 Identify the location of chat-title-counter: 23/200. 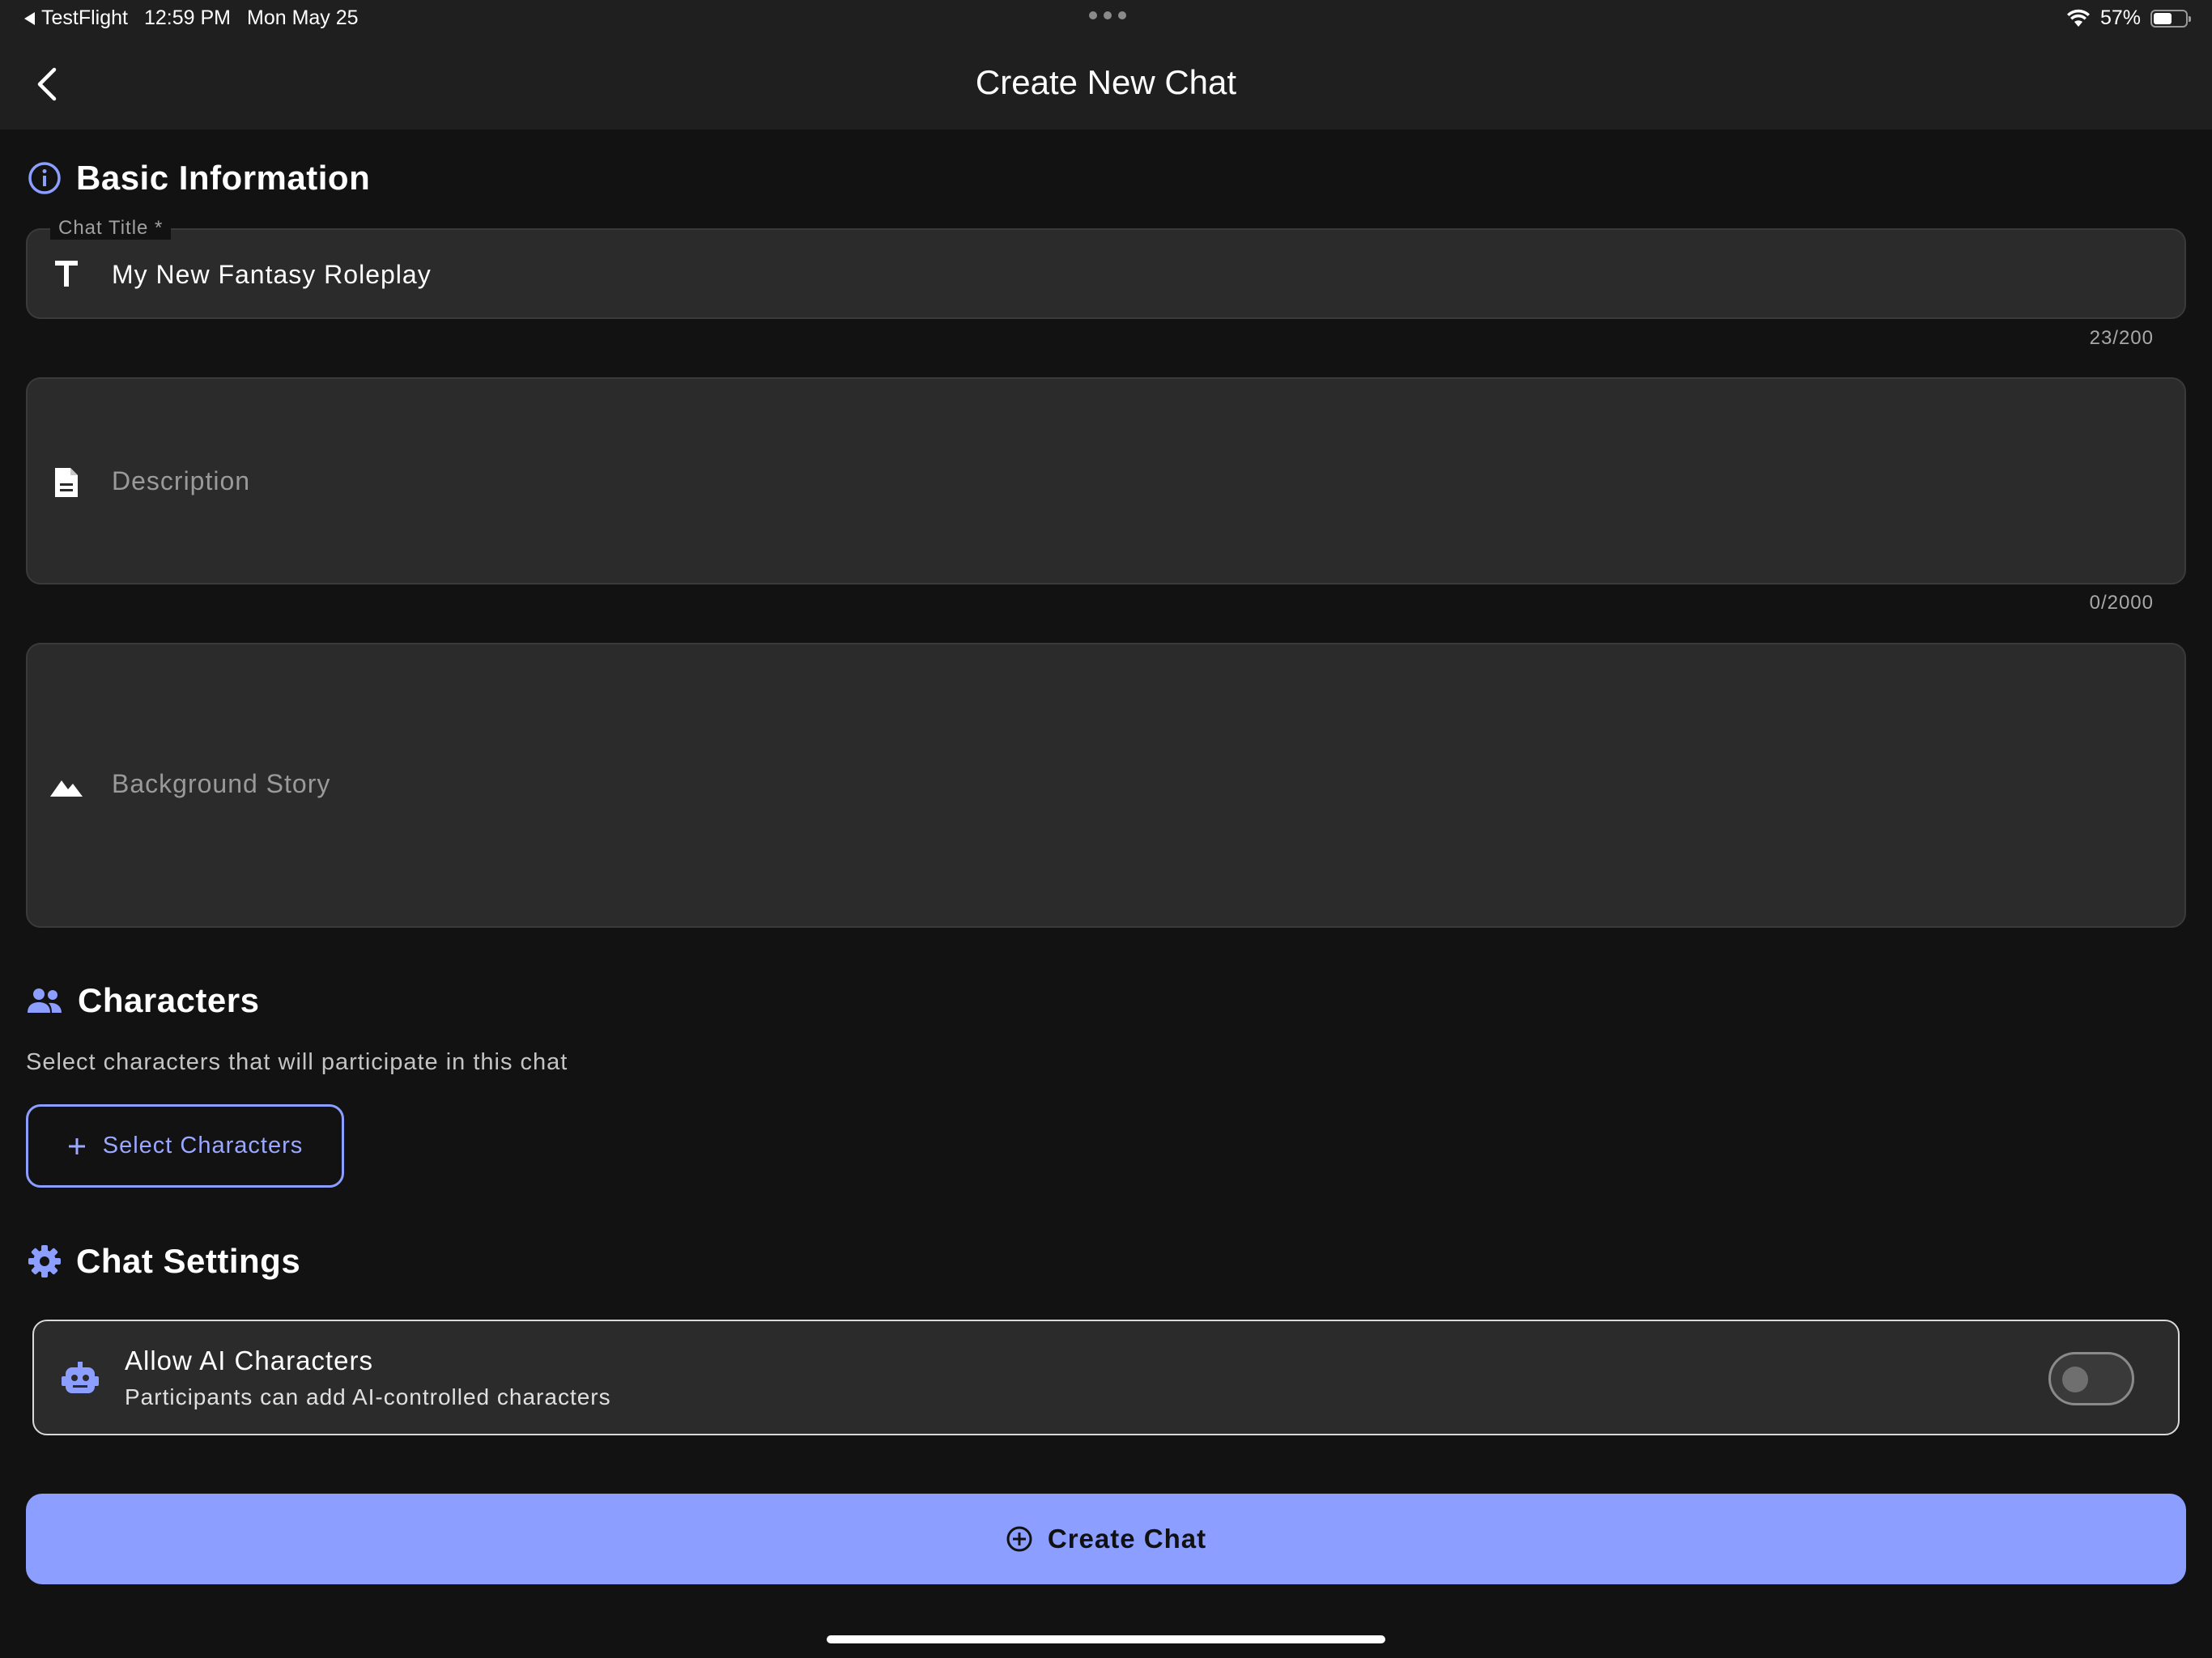
(2121, 338).